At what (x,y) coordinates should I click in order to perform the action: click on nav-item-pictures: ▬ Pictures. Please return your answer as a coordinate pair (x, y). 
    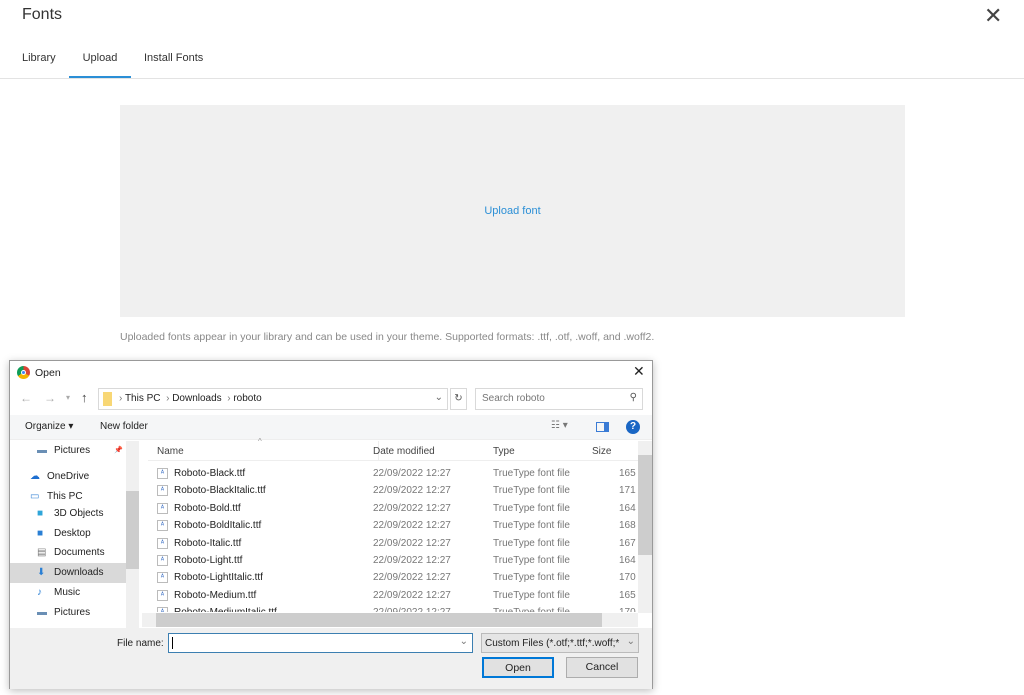
    Looking at the image, I should click on (68, 613).